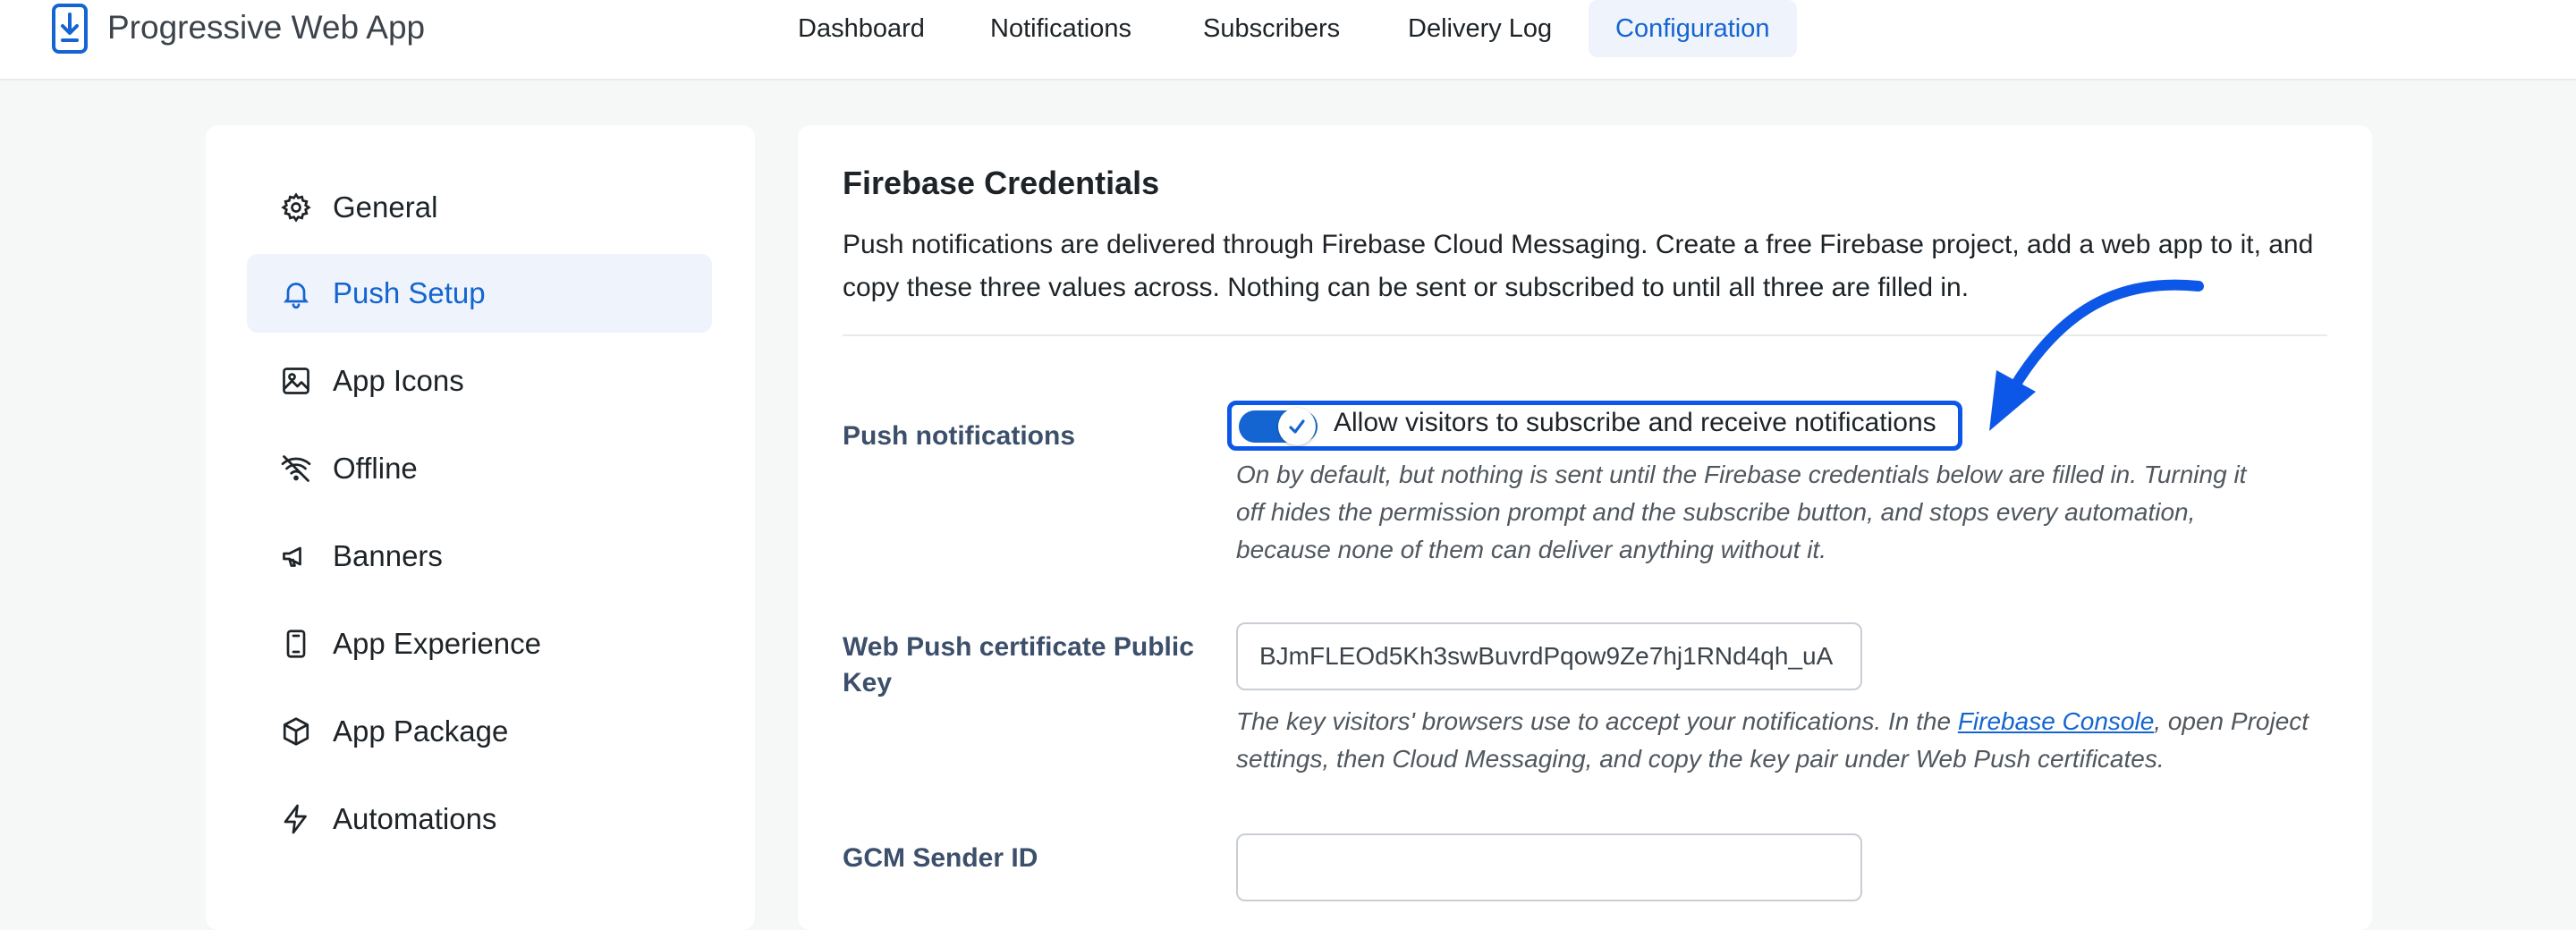 This screenshot has height=930, width=2576. Describe the element at coordinates (296, 293) in the screenshot. I see `bell-icon` at that location.